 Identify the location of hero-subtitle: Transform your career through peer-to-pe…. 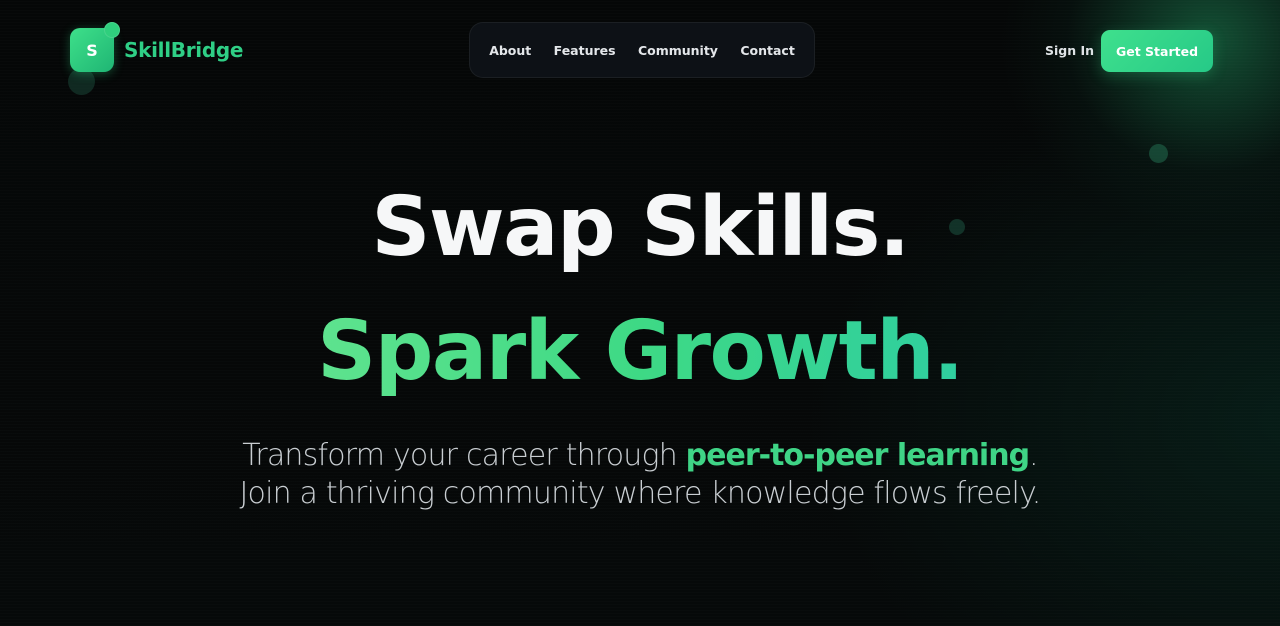
(640, 475).